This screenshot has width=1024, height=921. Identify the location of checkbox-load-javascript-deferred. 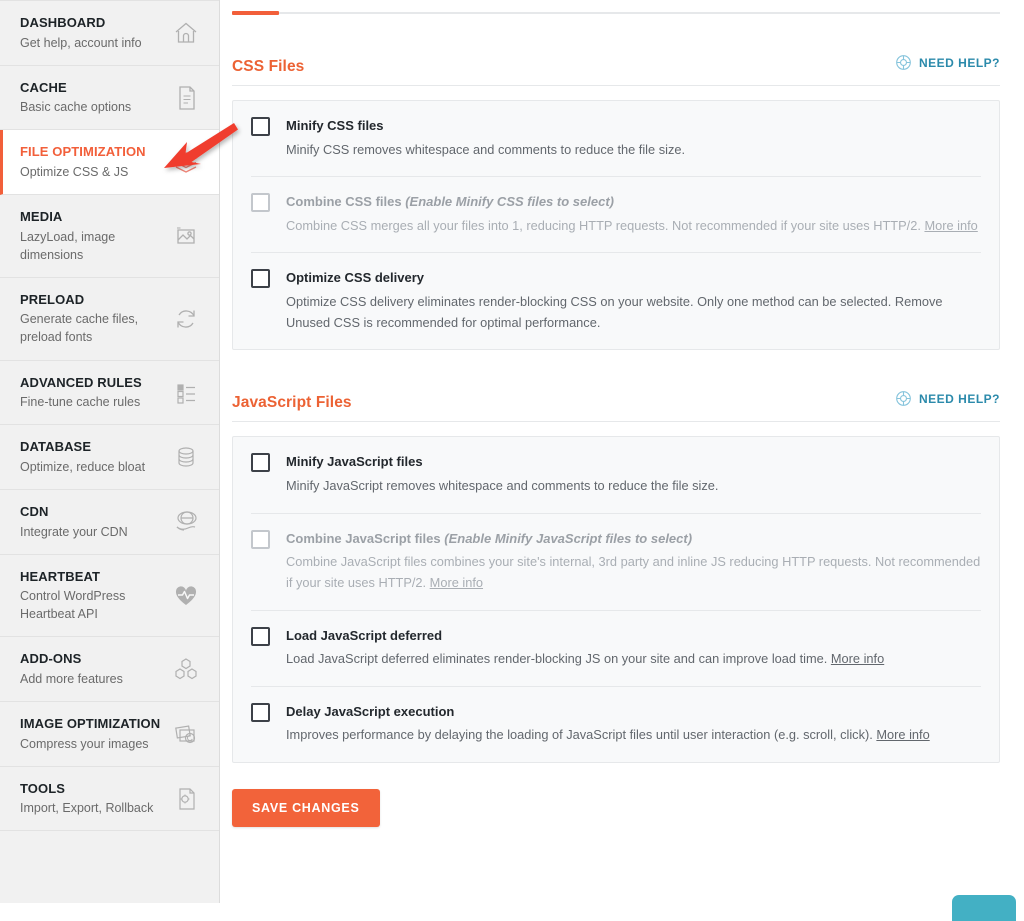
(260, 636).